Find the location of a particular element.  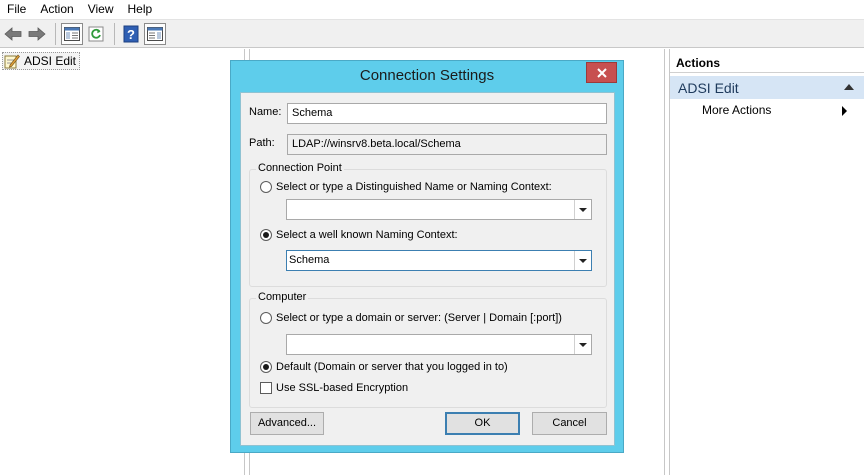

console-tree-icon is located at coordinates (72, 33).